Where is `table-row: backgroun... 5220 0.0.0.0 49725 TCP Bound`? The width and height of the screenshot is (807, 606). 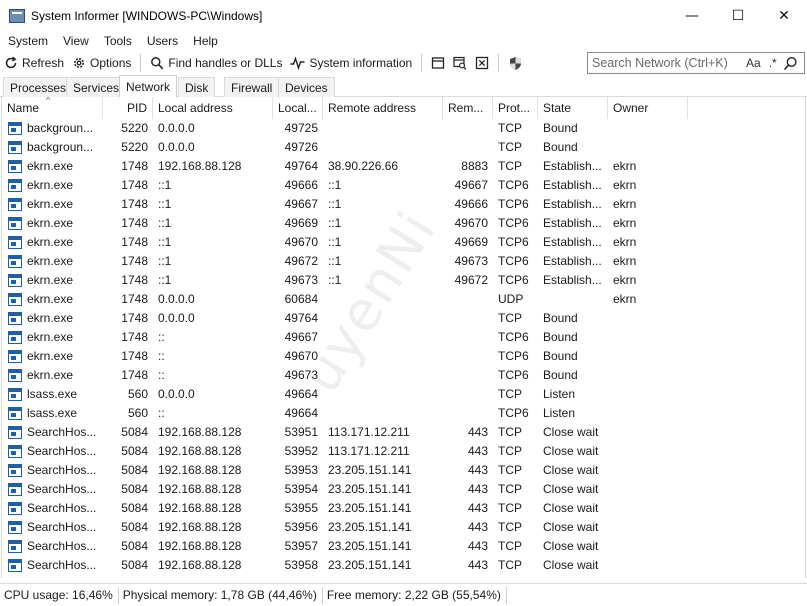 table-row: backgroun... 5220 0.0.0.0 49725 TCP Bound is located at coordinates (403, 128).